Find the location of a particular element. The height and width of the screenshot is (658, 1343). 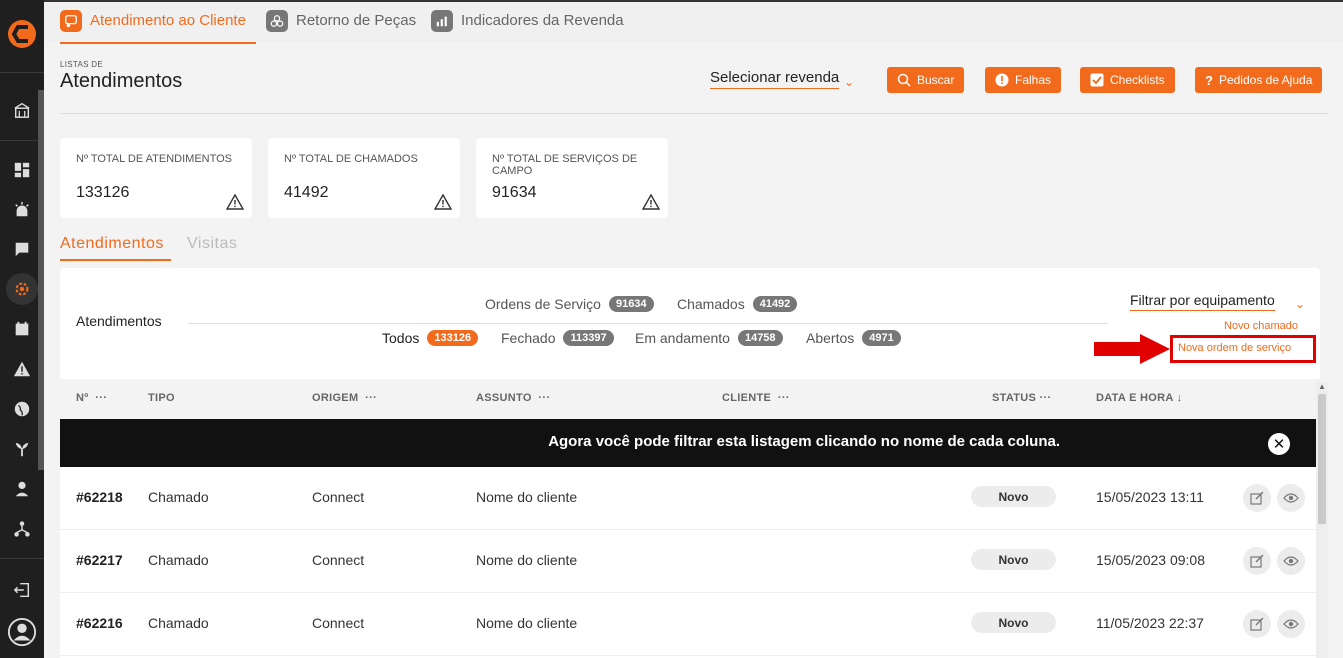

column-header-data-hora: DATA E HORA ↓ is located at coordinates (1139, 398).